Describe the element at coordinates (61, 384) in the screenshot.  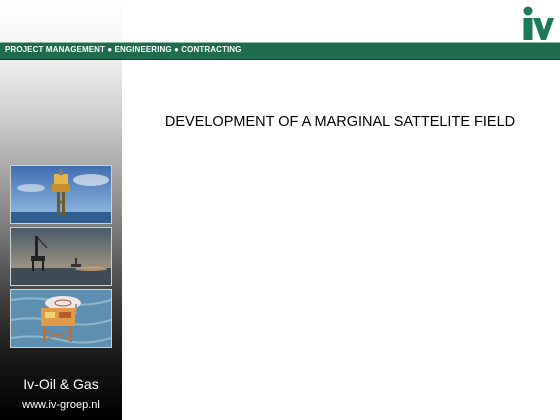
I see `company-name: Iv-Oil & Gas` at that location.